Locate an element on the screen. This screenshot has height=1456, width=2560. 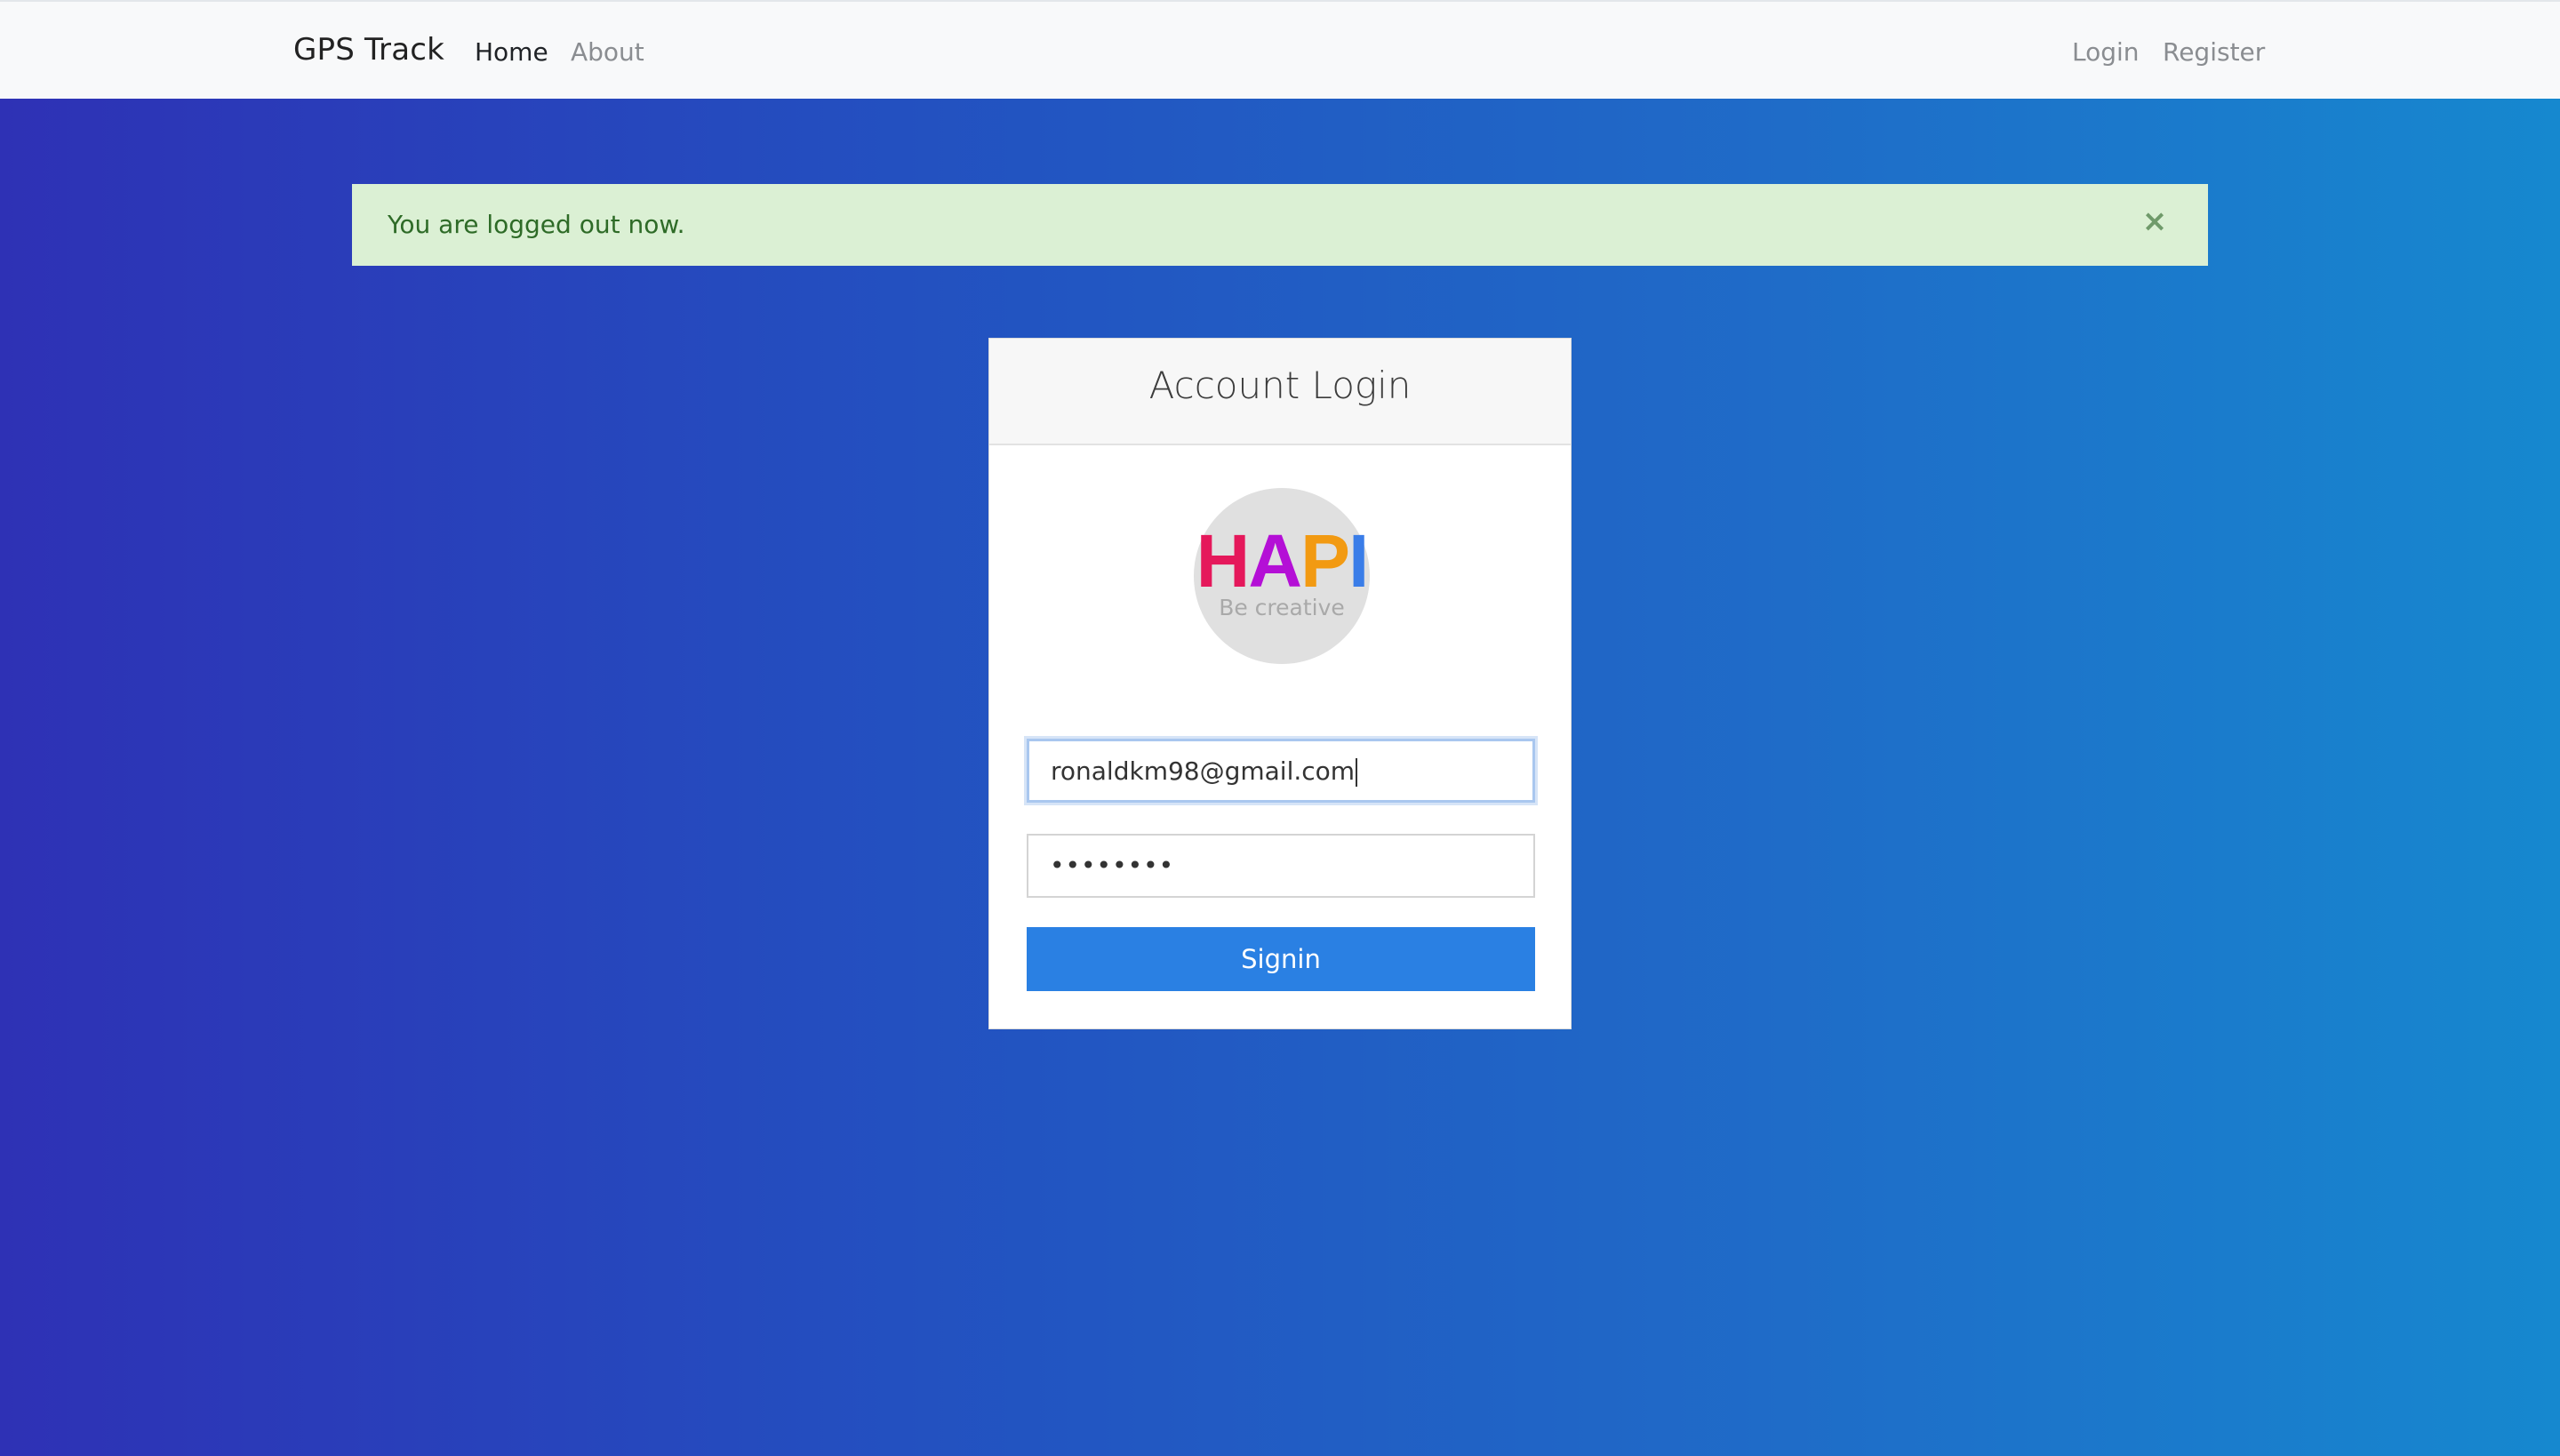
signin-button: Signin is located at coordinates (1281, 959).